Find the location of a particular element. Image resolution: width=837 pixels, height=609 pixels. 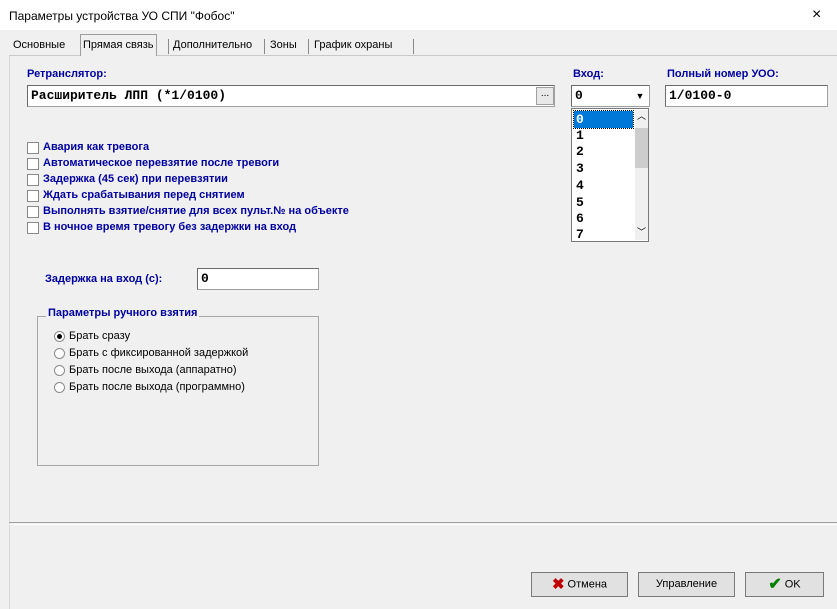

relay-label: Ретранслятор: is located at coordinates (67, 74).